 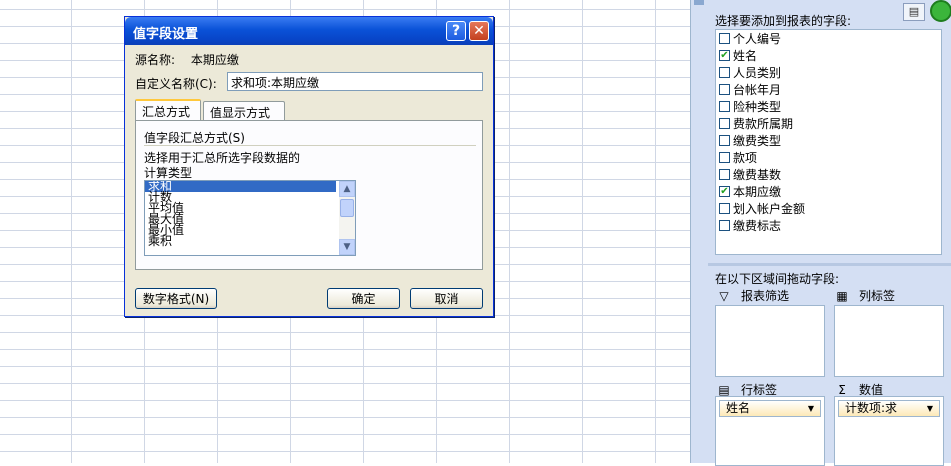 What do you see at coordinates (240, 186) in the screenshot?
I see `function-option: 求和` at bounding box center [240, 186].